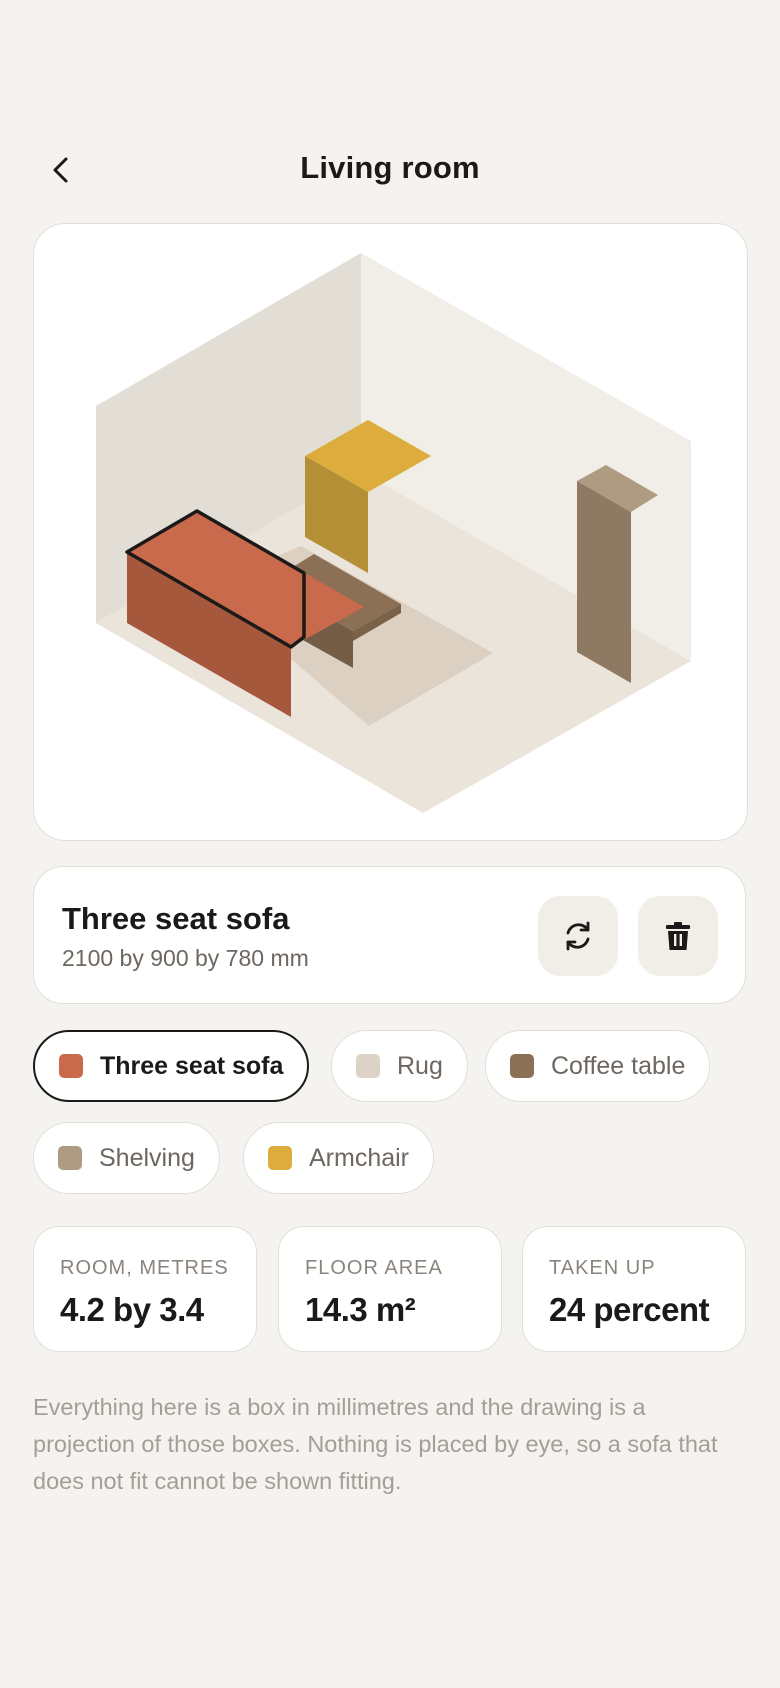  I want to click on chip-label: Shelving, so click(147, 1157).